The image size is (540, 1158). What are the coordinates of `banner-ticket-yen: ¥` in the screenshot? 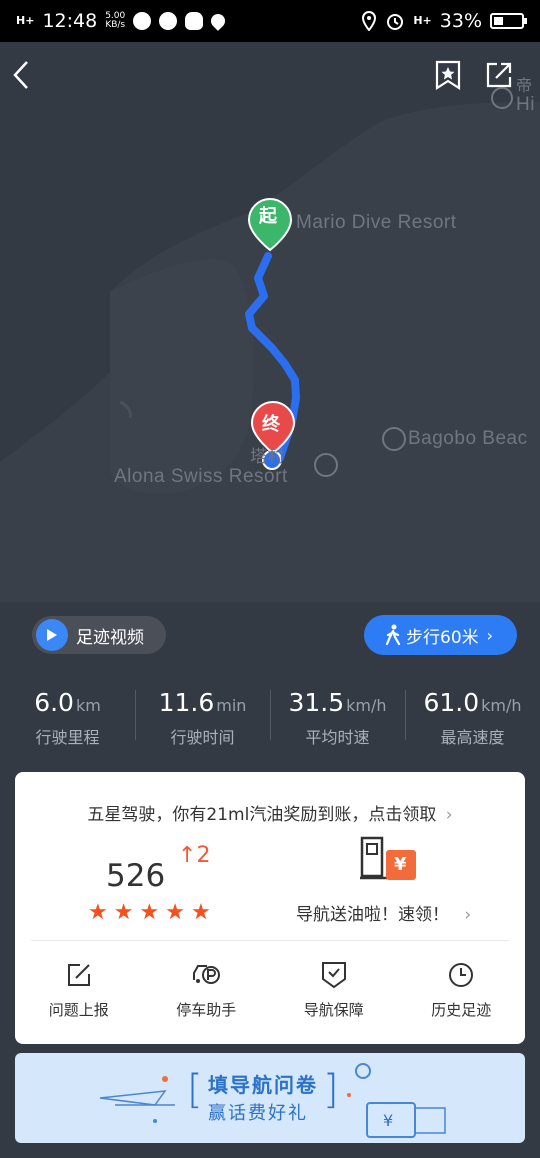 It's located at (388, 1120).